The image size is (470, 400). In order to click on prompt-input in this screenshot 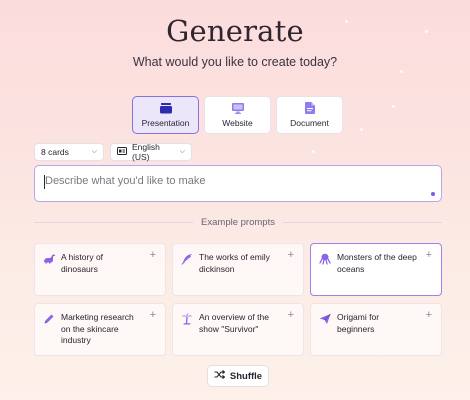, I will do `click(230, 181)`.